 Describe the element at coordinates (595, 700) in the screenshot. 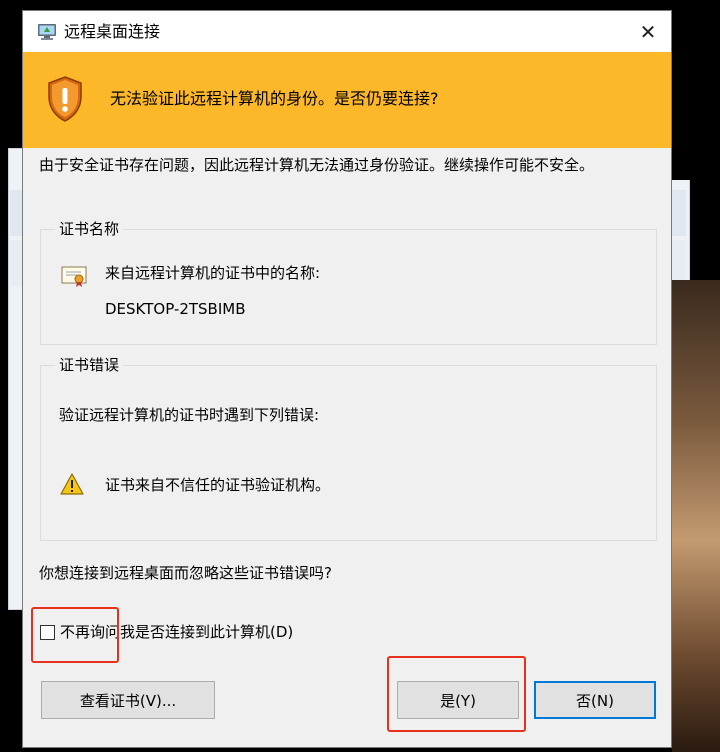

I see `no-button: 否(N)` at that location.